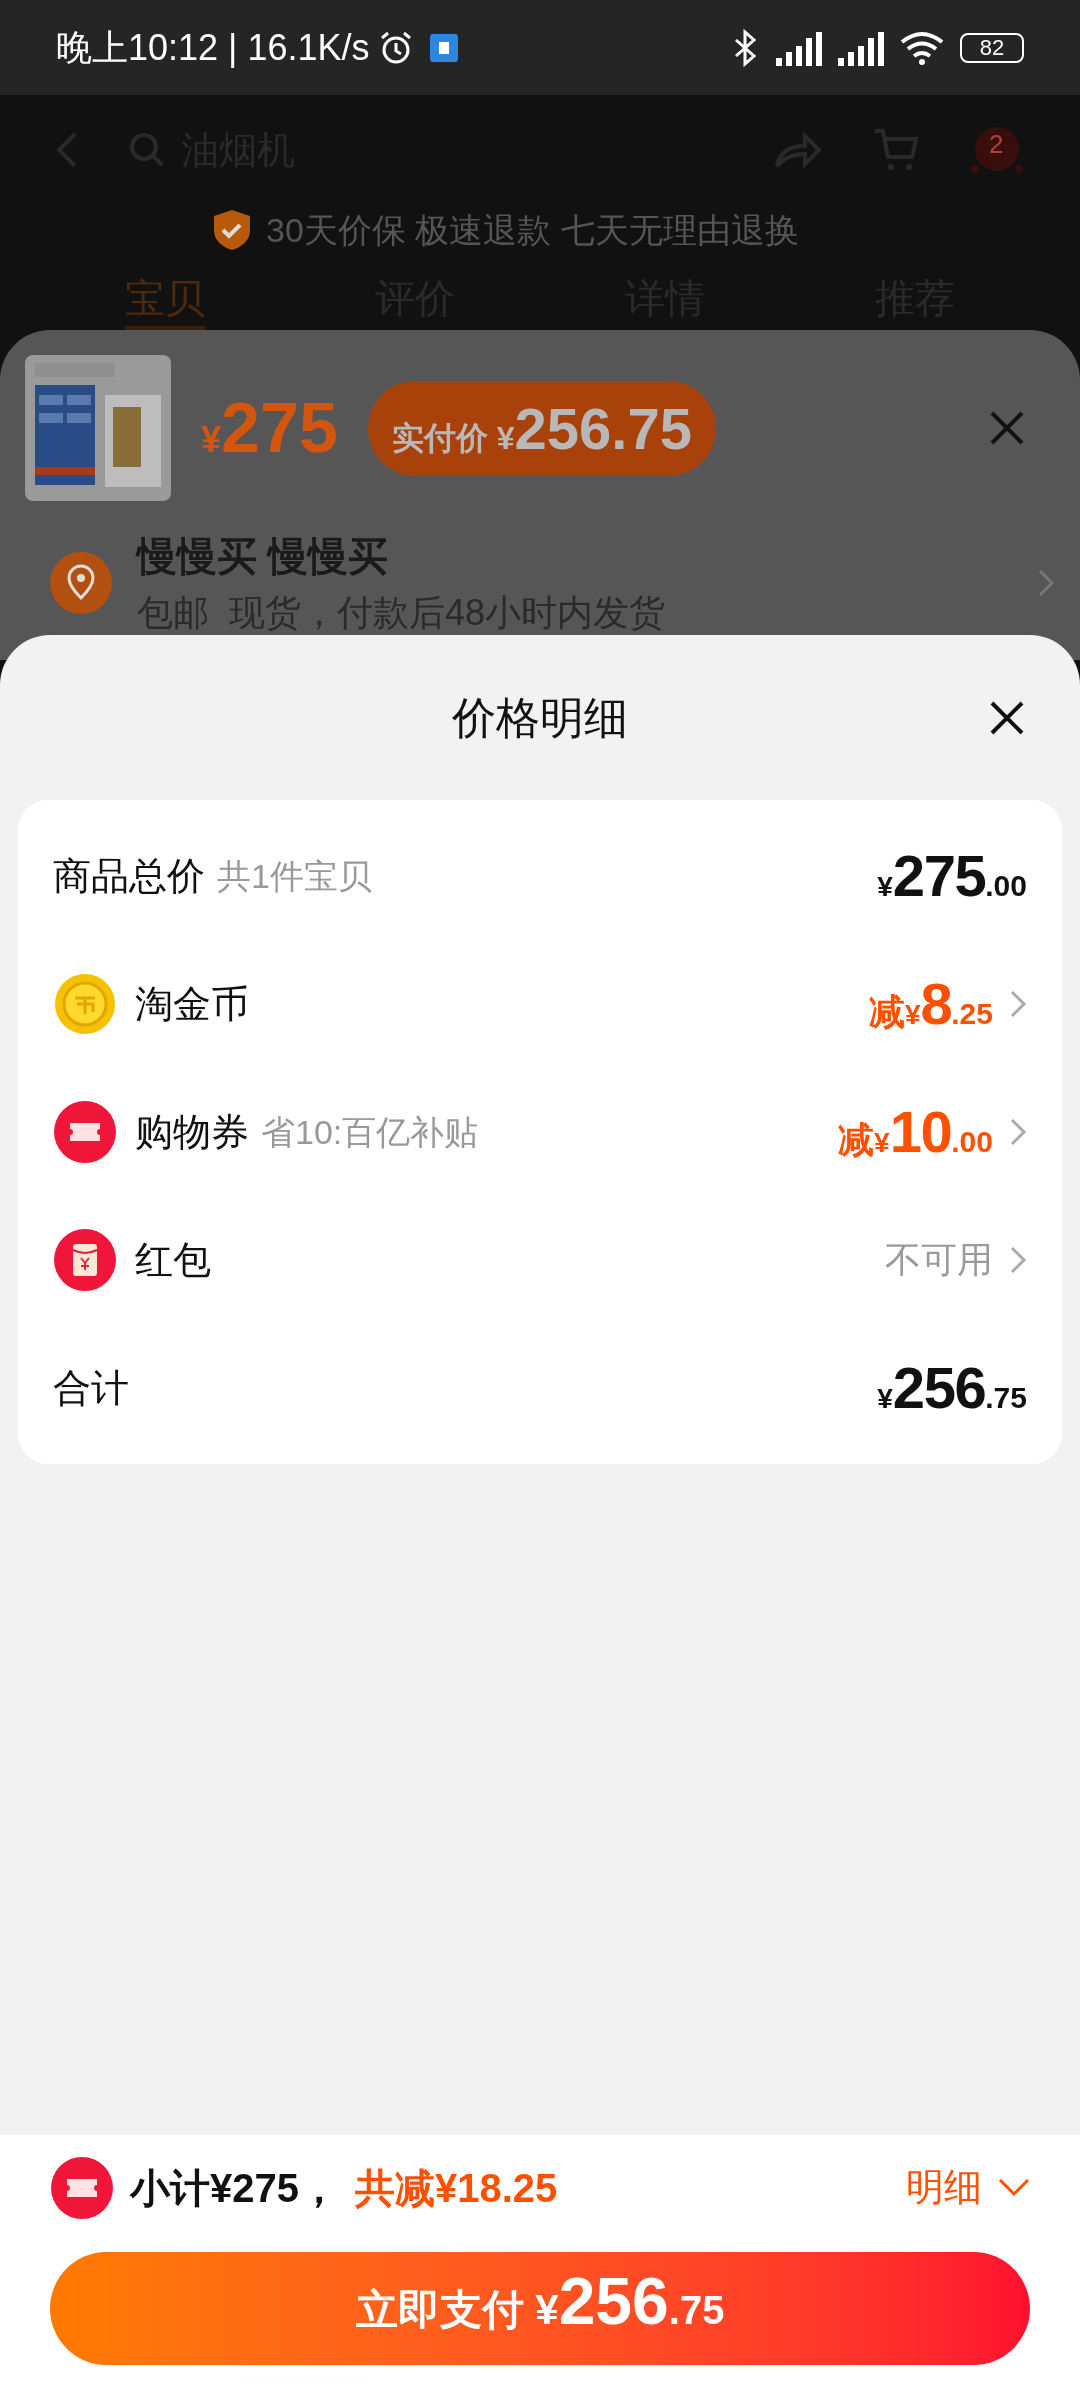  What do you see at coordinates (370, 1132) in the screenshot?
I see `row-note: 省10:百亿补贴` at bounding box center [370, 1132].